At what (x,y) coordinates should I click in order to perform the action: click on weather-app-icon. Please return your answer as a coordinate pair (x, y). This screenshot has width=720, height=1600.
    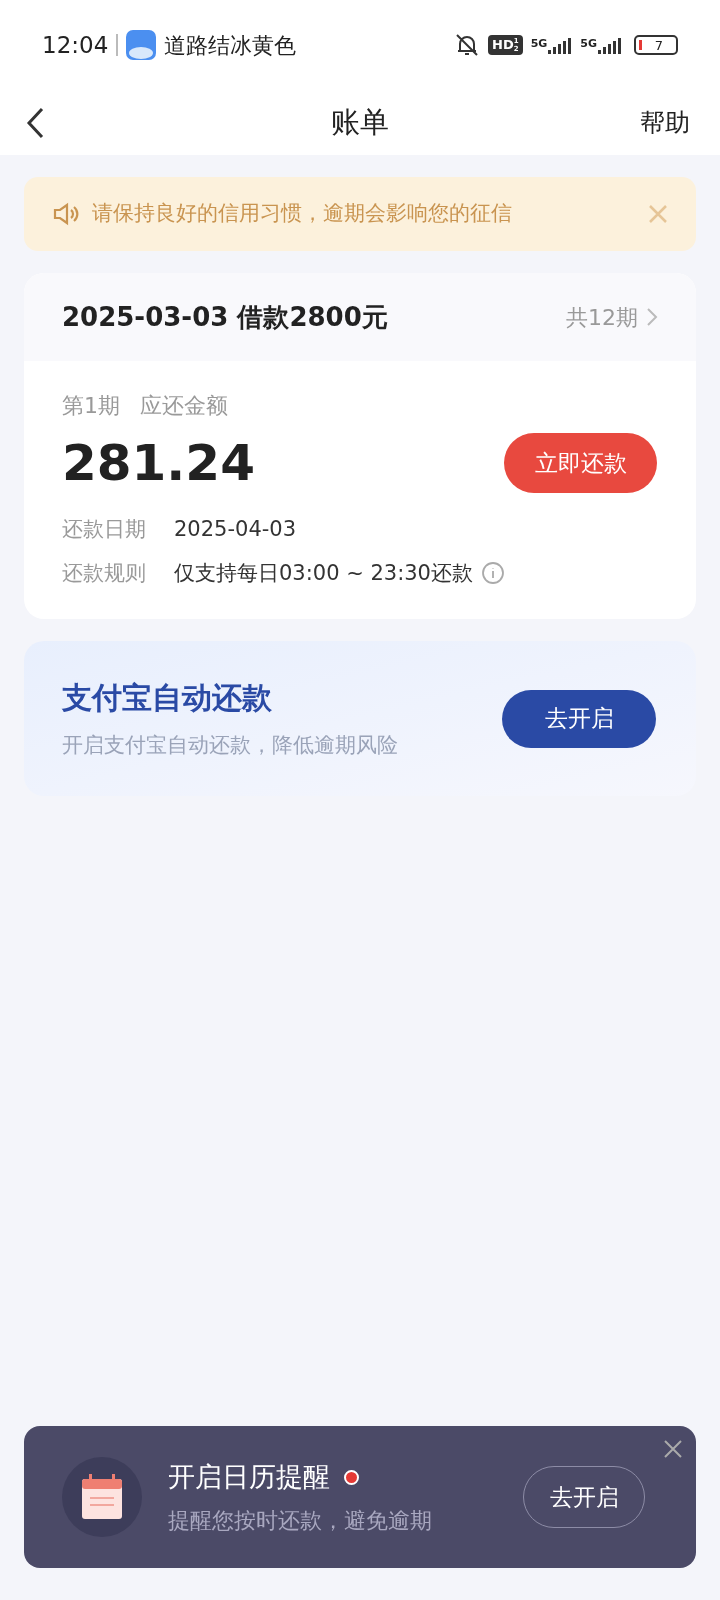
    Looking at the image, I should click on (141, 45).